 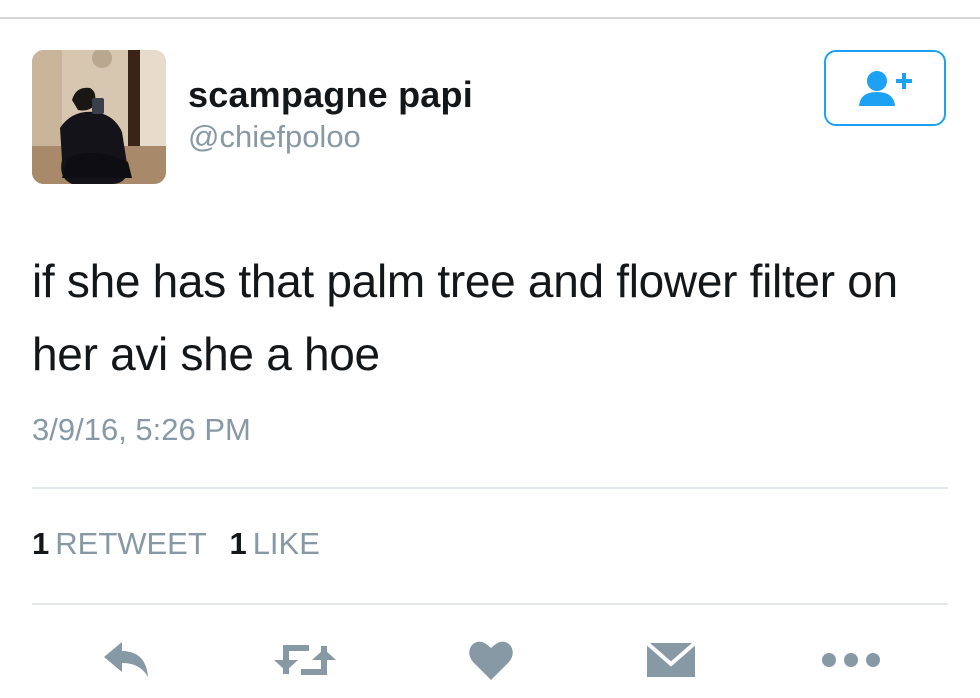 I want to click on username-handle: @chiefpoloo, so click(x=274, y=137).